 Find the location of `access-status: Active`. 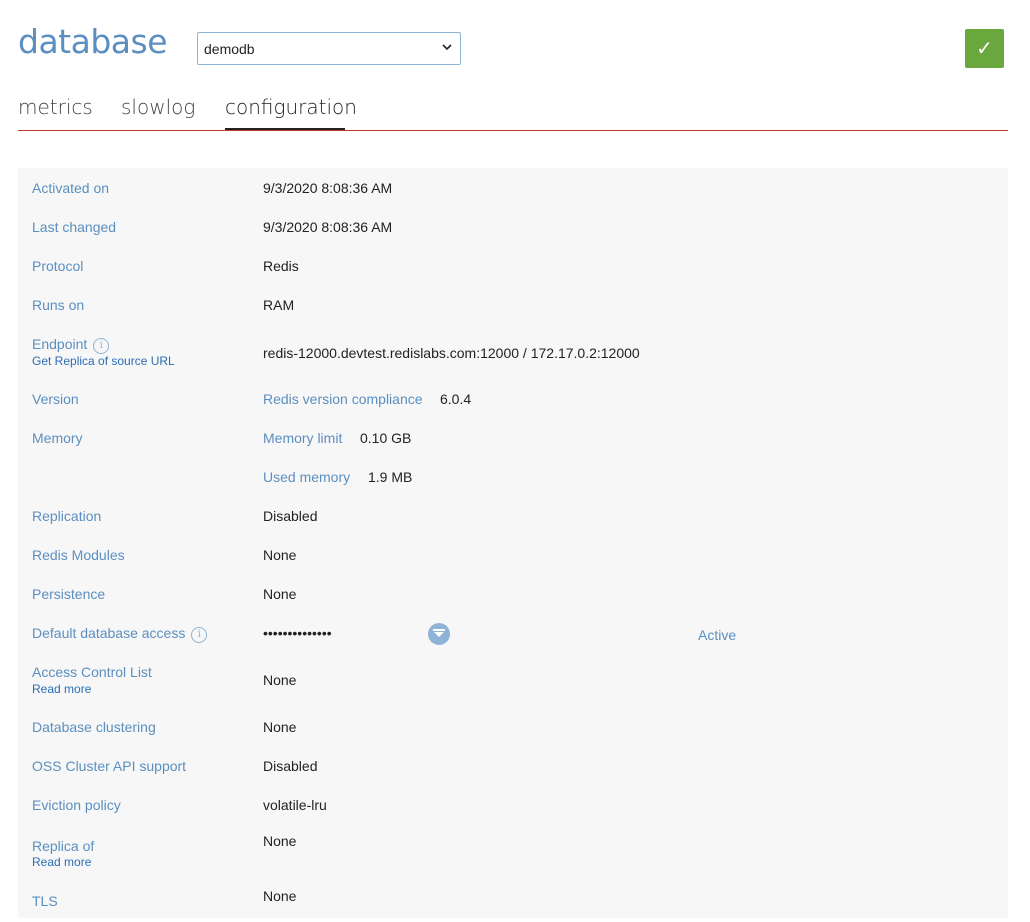

access-status: Active is located at coordinates (717, 635).